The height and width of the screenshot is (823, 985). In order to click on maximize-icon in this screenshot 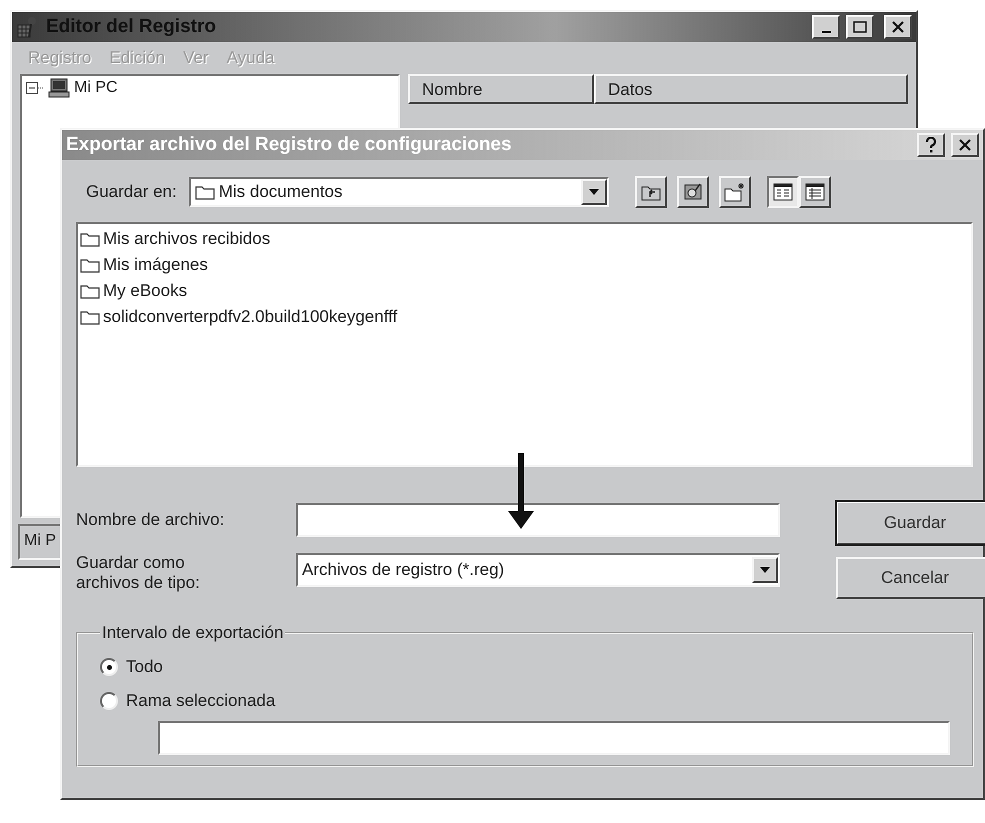, I will do `click(860, 27)`.